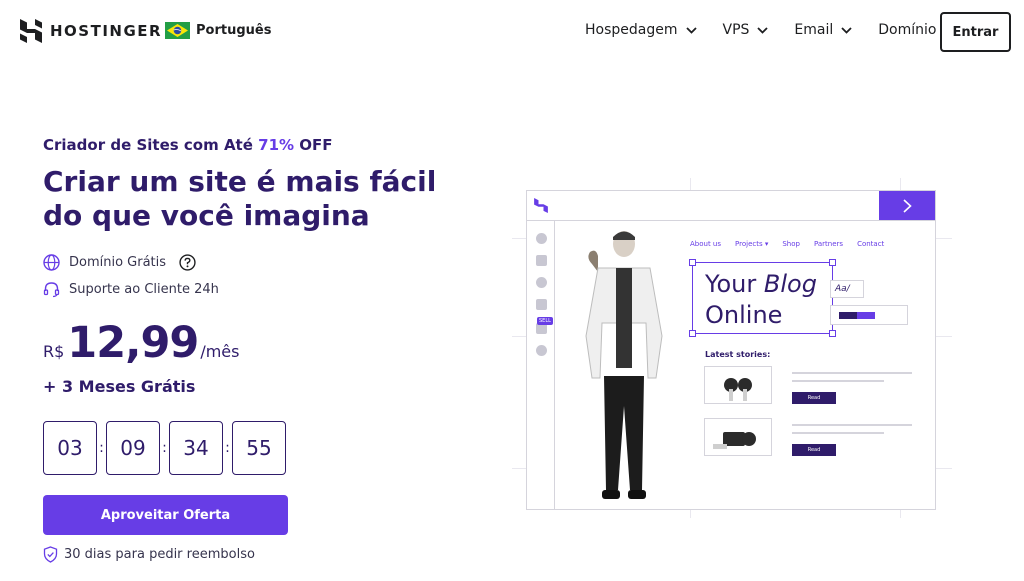 This screenshot has height=581, width=1024. What do you see at coordinates (731, 206) in the screenshot?
I see `builder-topbar` at bounding box center [731, 206].